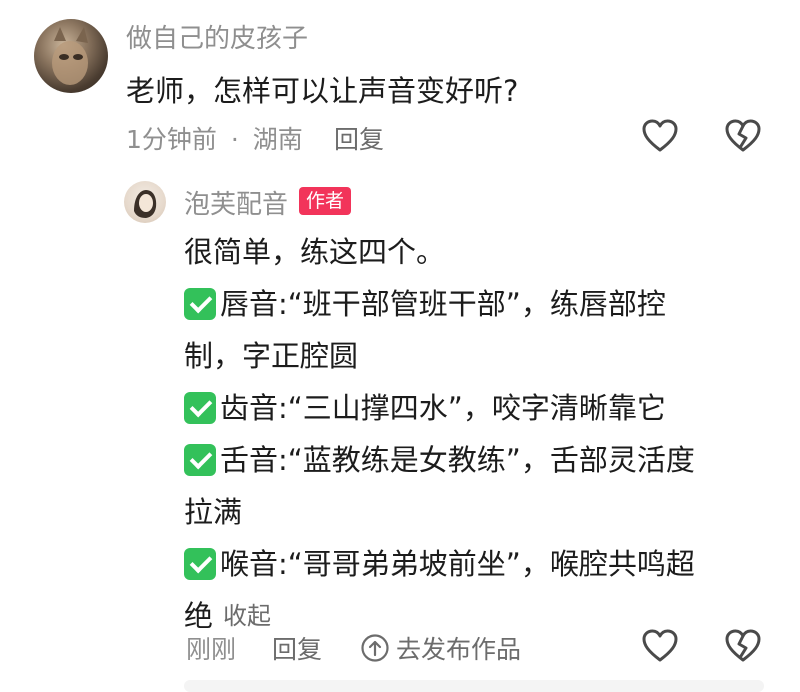 The image size is (800, 692). I want to click on reply-line: 喉音:“哥哥弟弟坡前坐”，喉腔共鸣超, so click(479, 564).